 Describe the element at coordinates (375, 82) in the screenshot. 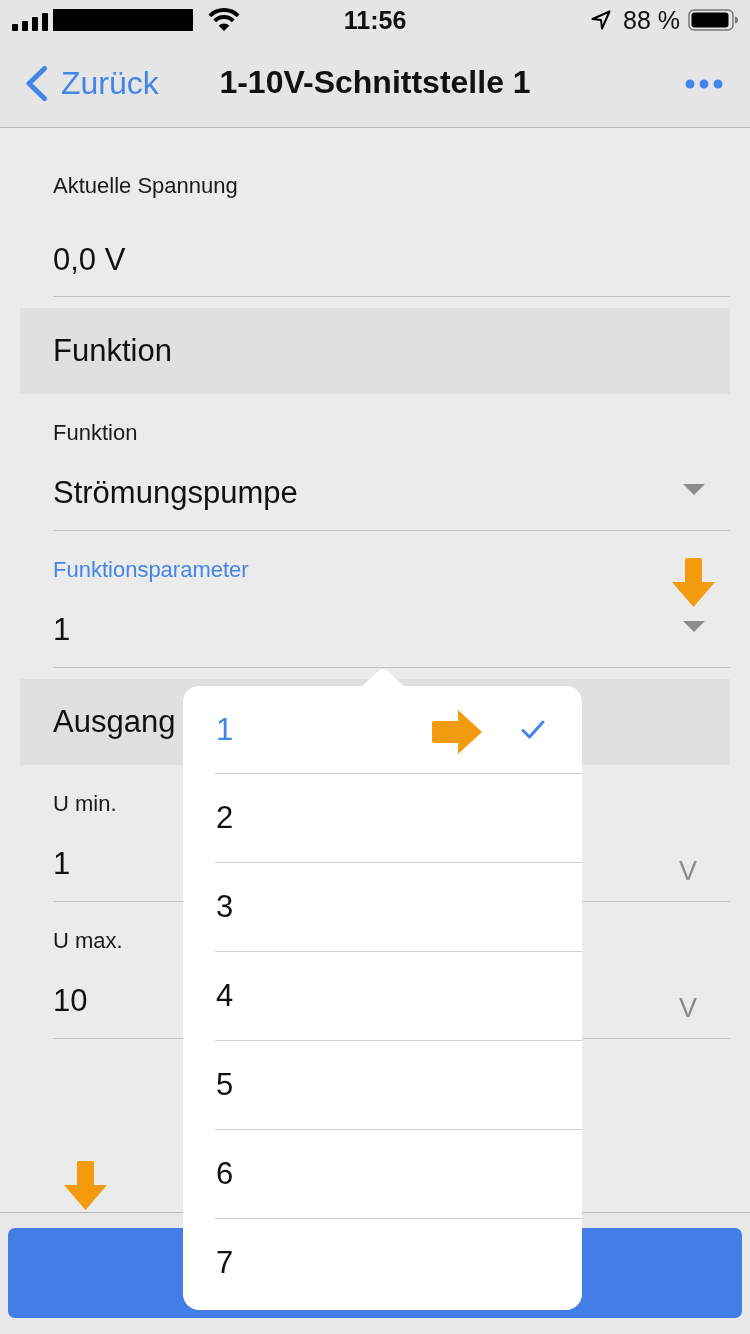

I see `screen-title: 1-10V-Schnittstelle 1` at that location.